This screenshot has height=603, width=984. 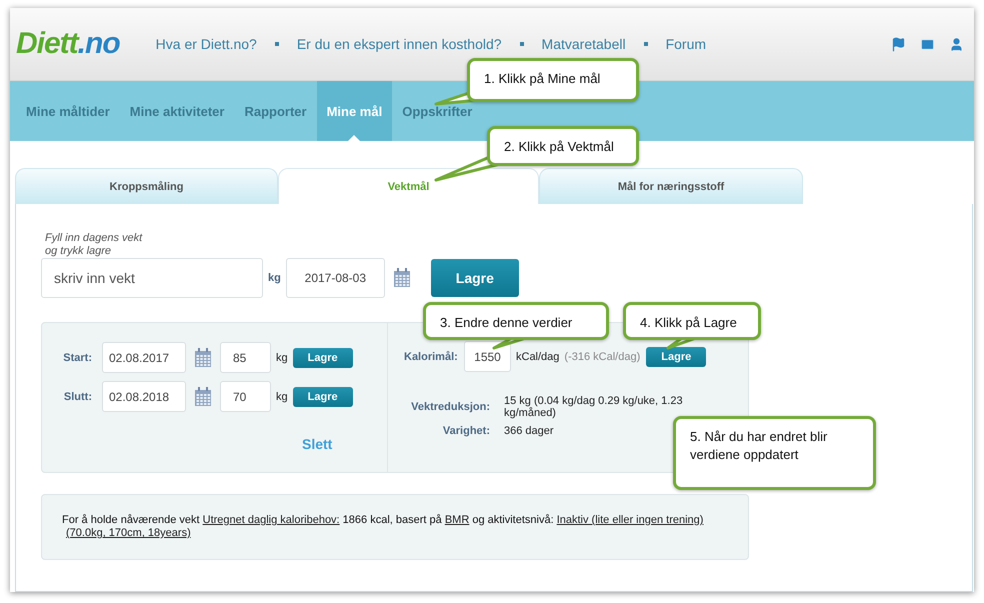 What do you see at coordinates (431, 356) in the screenshot?
I see `calorie-label: Kalorimål:` at bounding box center [431, 356].